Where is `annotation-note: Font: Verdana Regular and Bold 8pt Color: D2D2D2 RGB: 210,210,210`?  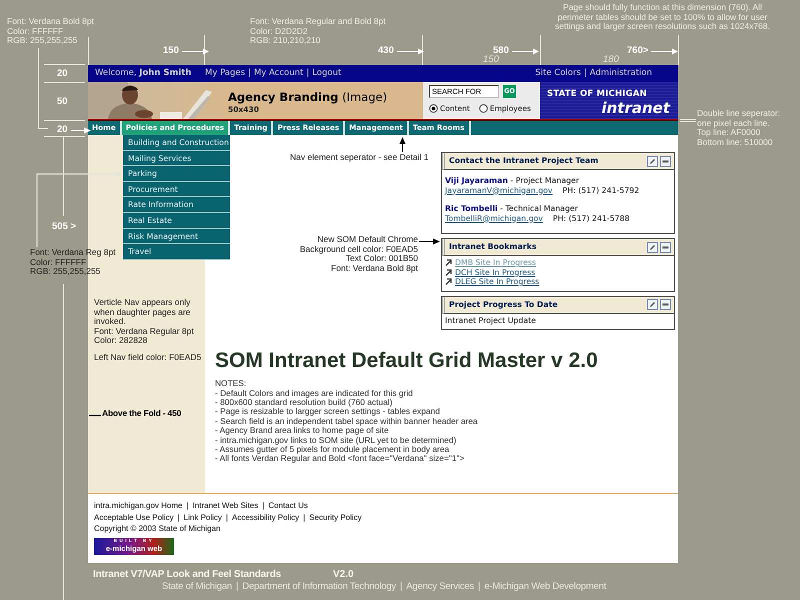
annotation-note: Font: Verdana Regular and Bold 8pt Color: D2D2D2 RGB: 210,210,210 is located at coordinates (318, 31).